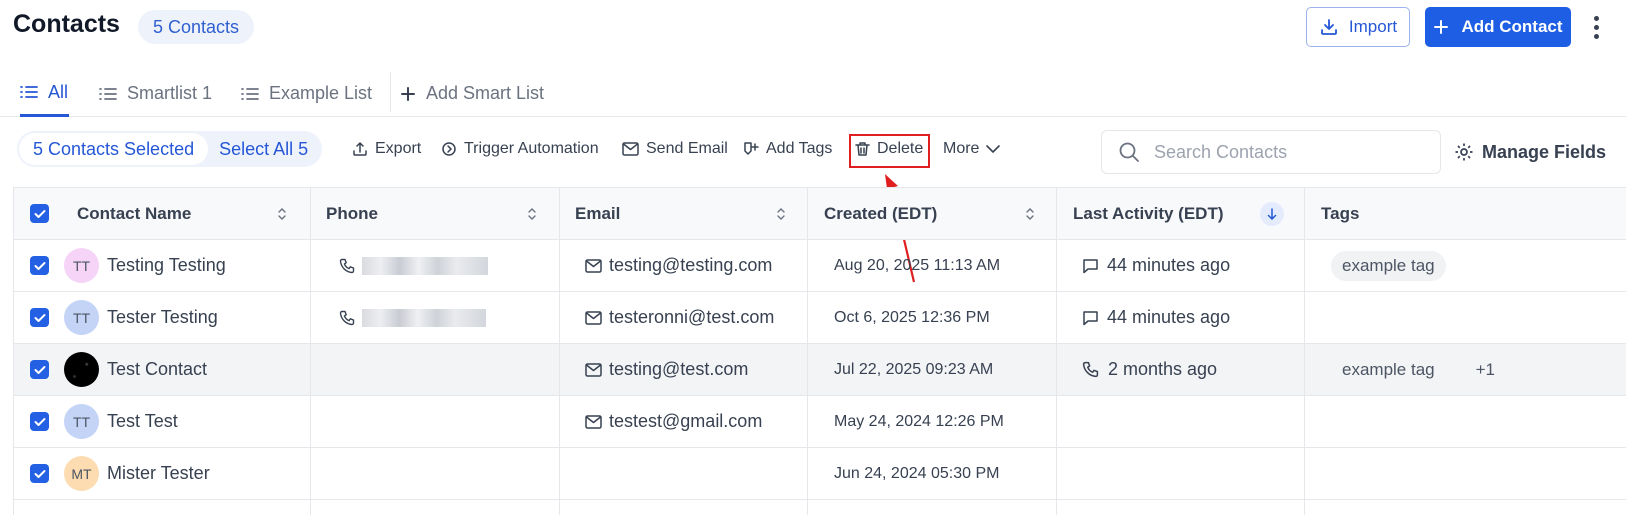  I want to click on column-header-last-activity: Last Activity (EDT), so click(1148, 213).